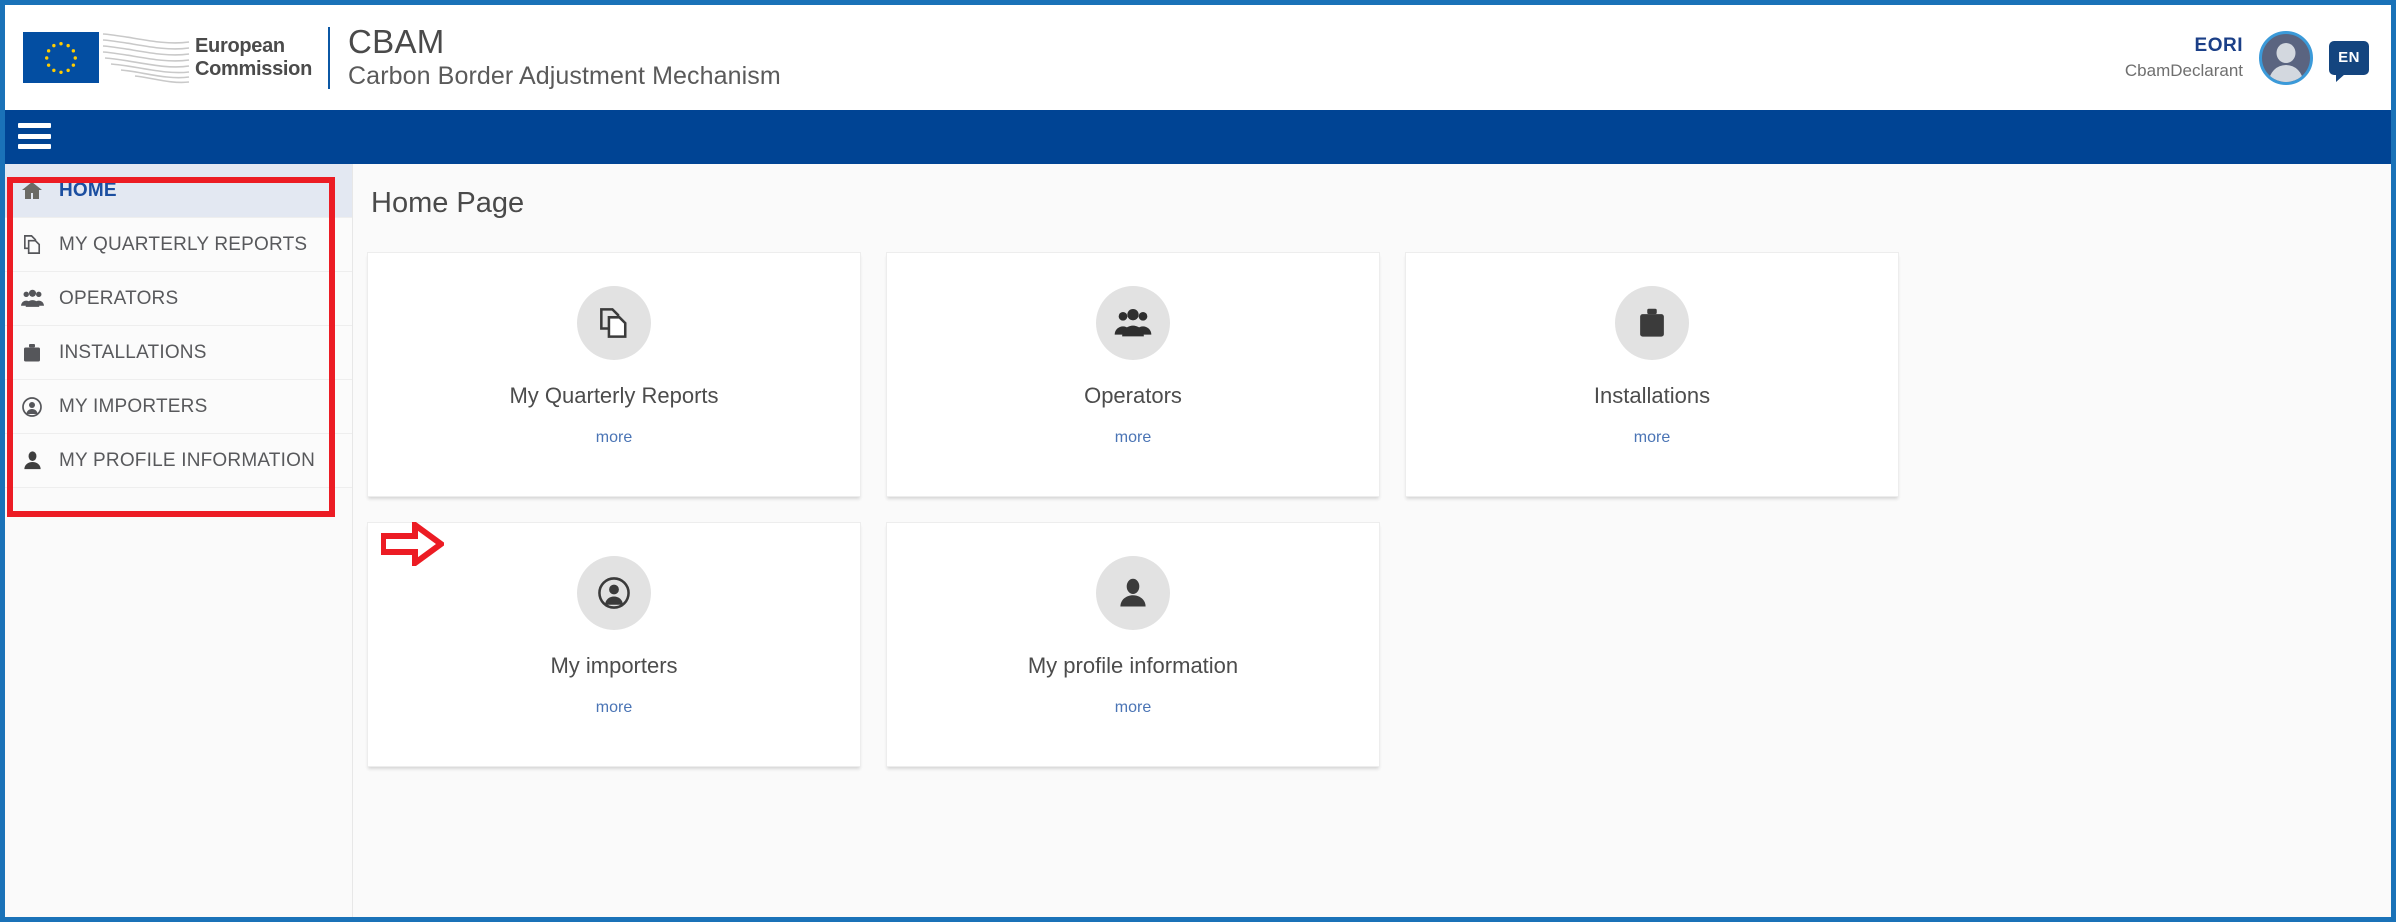  Describe the element at coordinates (2247, 57) in the screenshot. I see `header-right-controls: EORI CbamDeclarant EN` at that location.